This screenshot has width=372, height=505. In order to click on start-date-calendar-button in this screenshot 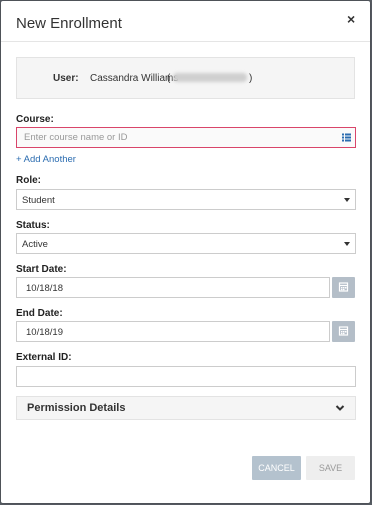, I will do `click(343, 287)`.